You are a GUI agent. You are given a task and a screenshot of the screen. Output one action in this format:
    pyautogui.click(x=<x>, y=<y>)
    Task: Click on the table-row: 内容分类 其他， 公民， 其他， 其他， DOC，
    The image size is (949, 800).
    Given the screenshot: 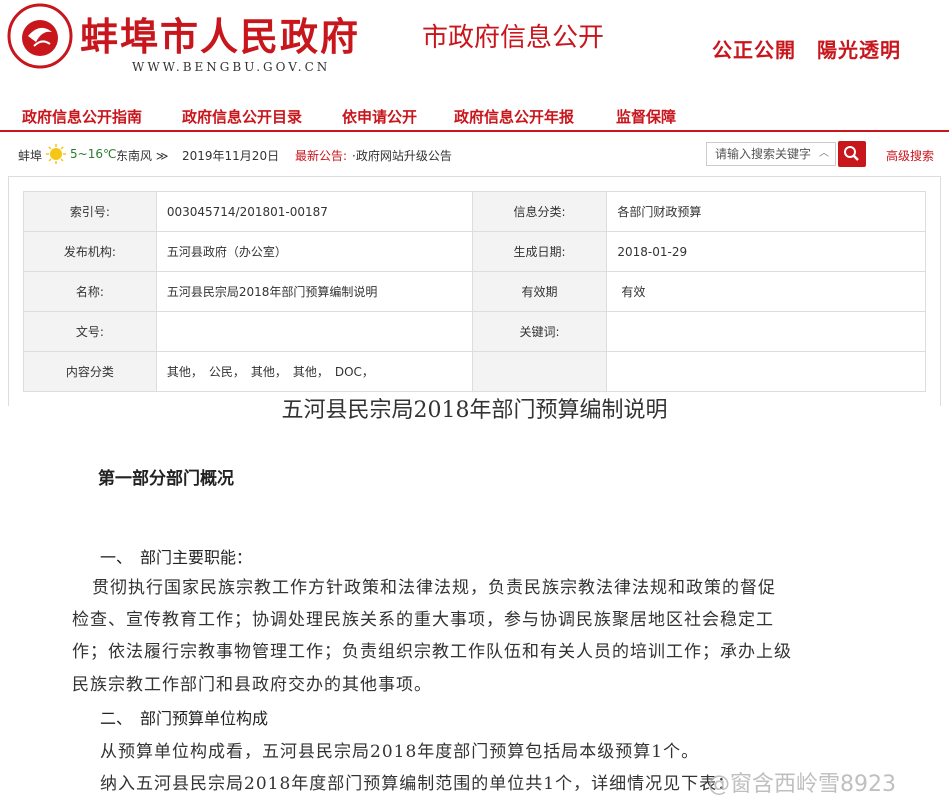 What is the action you would take?
    pyautogui.click(x=474, y=371)
    